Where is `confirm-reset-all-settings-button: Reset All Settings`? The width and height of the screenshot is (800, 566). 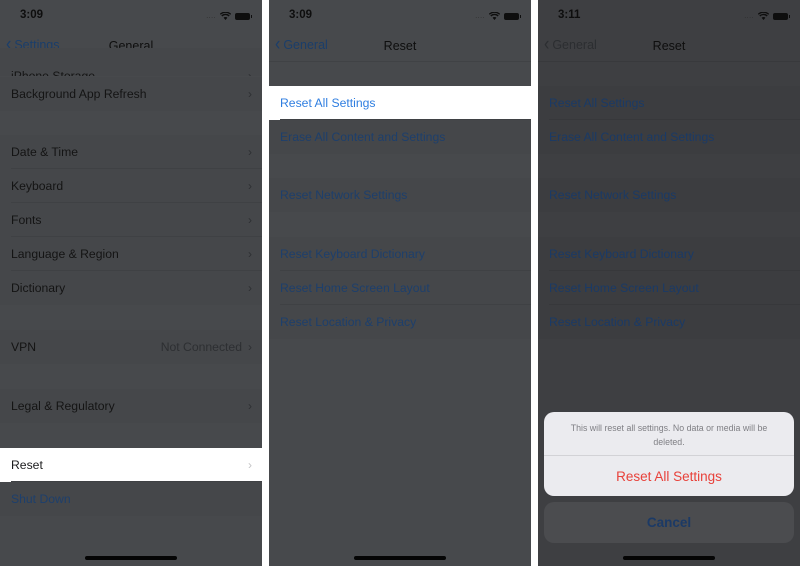
confirm-reset-all-settings-button: Reset All Settings is located at coordinates (669, 476).